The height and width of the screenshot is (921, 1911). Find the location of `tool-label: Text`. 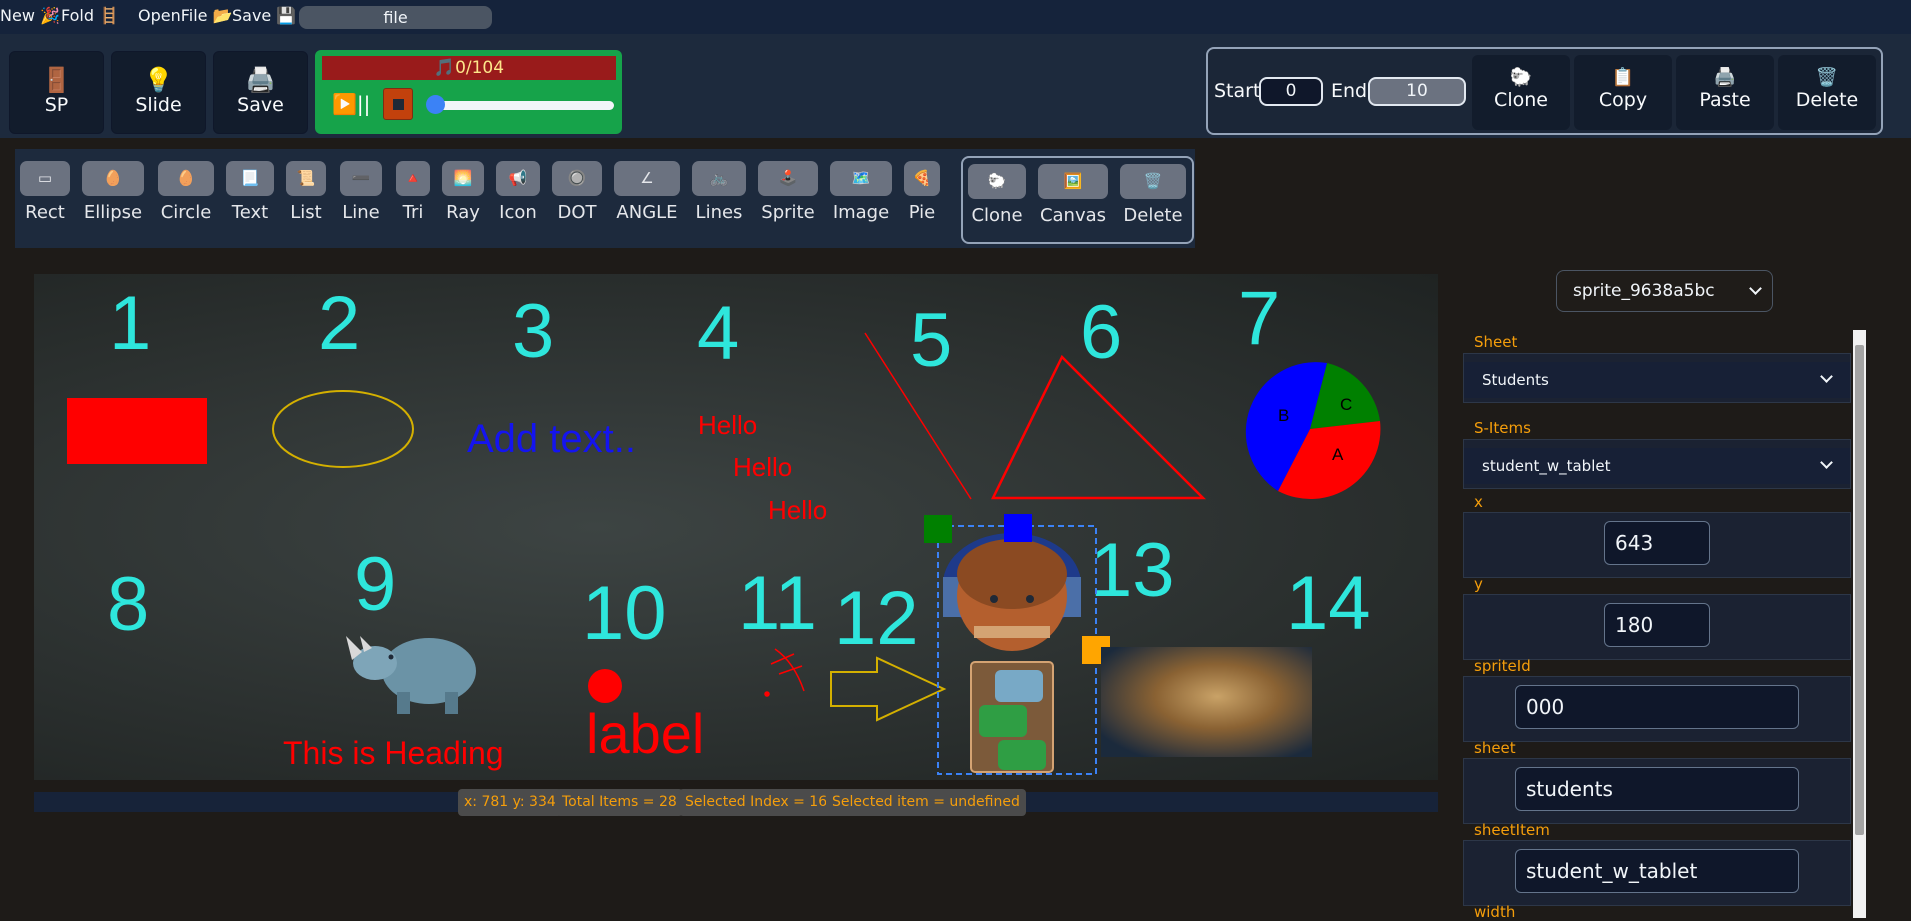

tool-label: Text is located at coordinates (250, 212).